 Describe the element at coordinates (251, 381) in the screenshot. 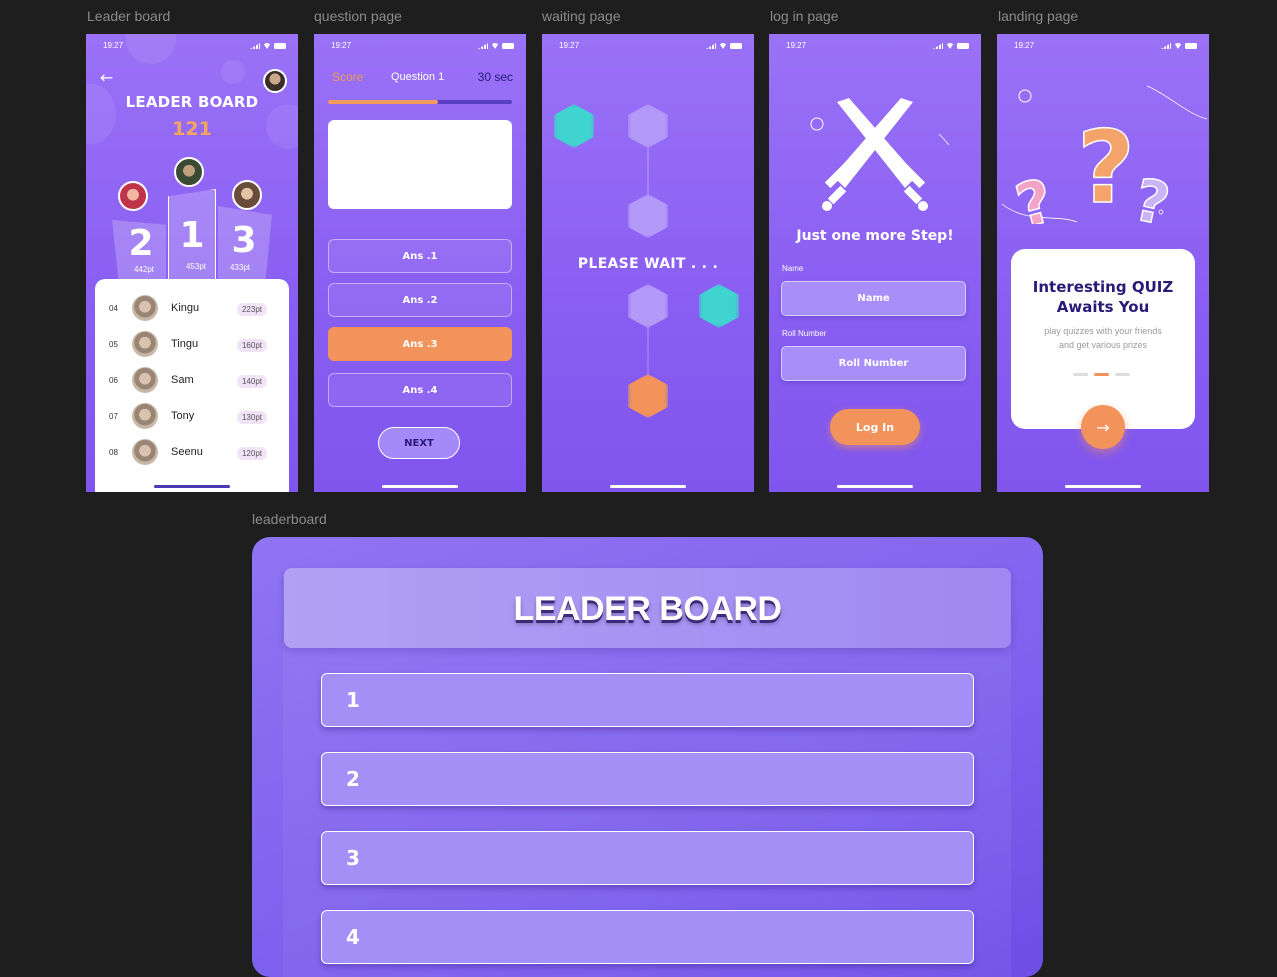

I see `row-points-badge: 140pt` at that location.